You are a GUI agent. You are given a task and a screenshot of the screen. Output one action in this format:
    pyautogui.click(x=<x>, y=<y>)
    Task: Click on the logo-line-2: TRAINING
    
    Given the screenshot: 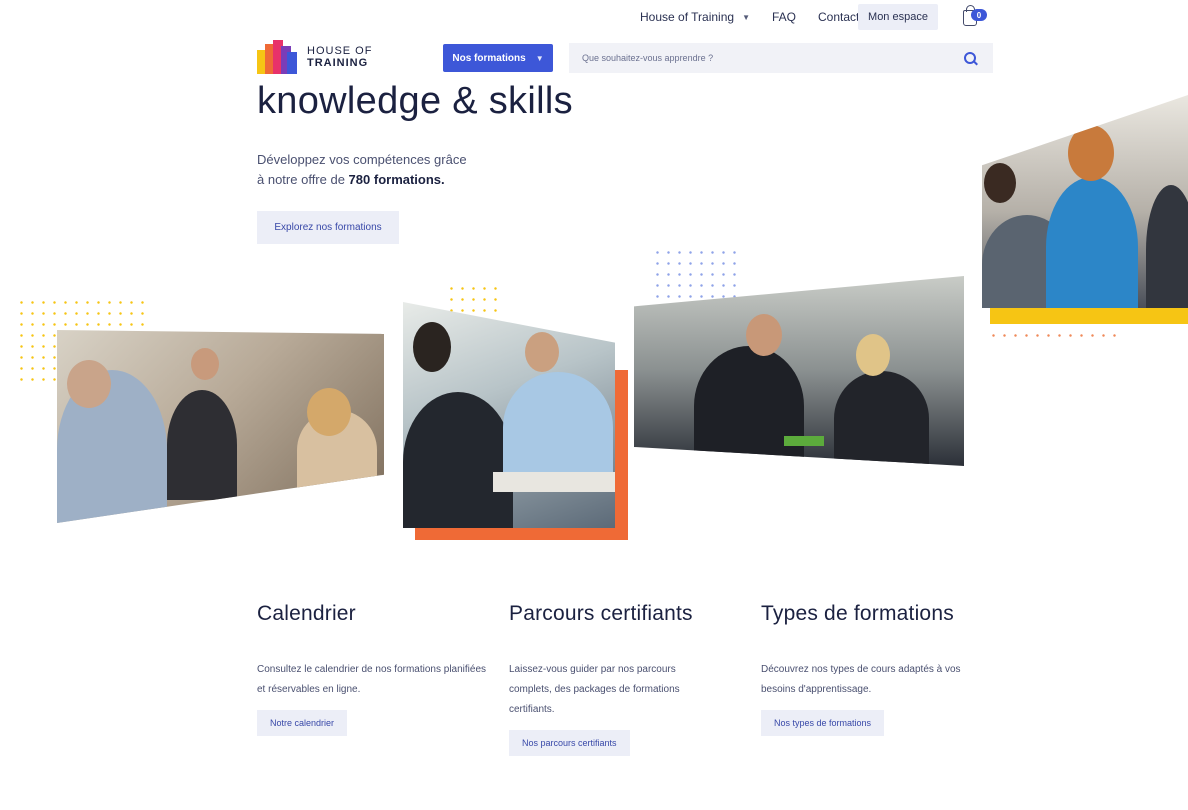 What is the action you would take?
    pyautogui.click(x=338, y=63)
    